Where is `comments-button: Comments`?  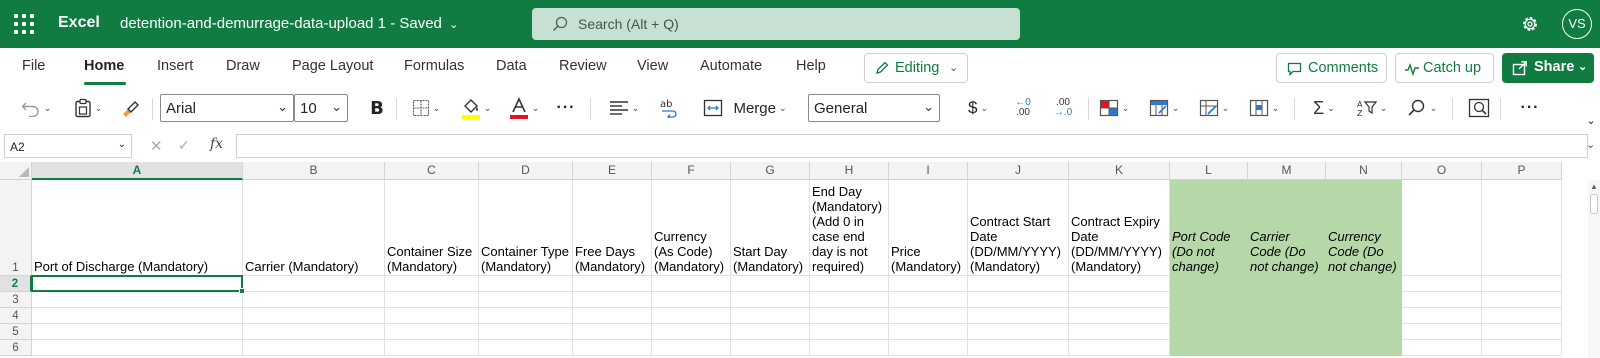
comments-button: Comments is located at coordinates (1331, 68).